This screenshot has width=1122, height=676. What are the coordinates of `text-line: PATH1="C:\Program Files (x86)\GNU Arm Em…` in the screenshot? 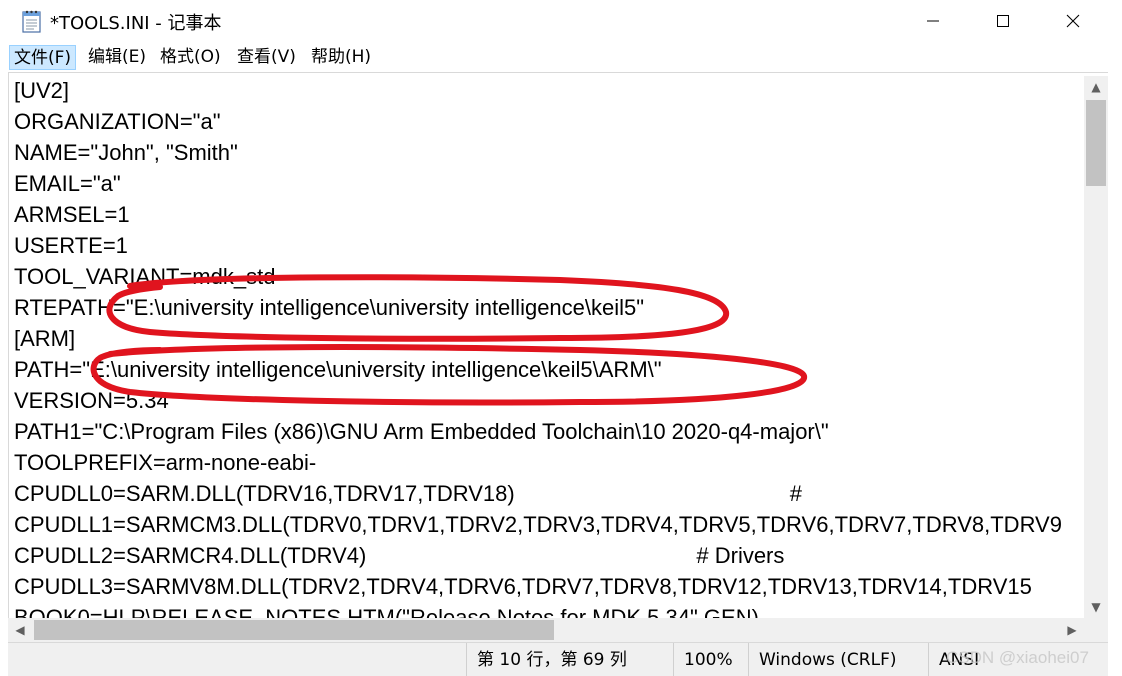 It's located at (421, 431).